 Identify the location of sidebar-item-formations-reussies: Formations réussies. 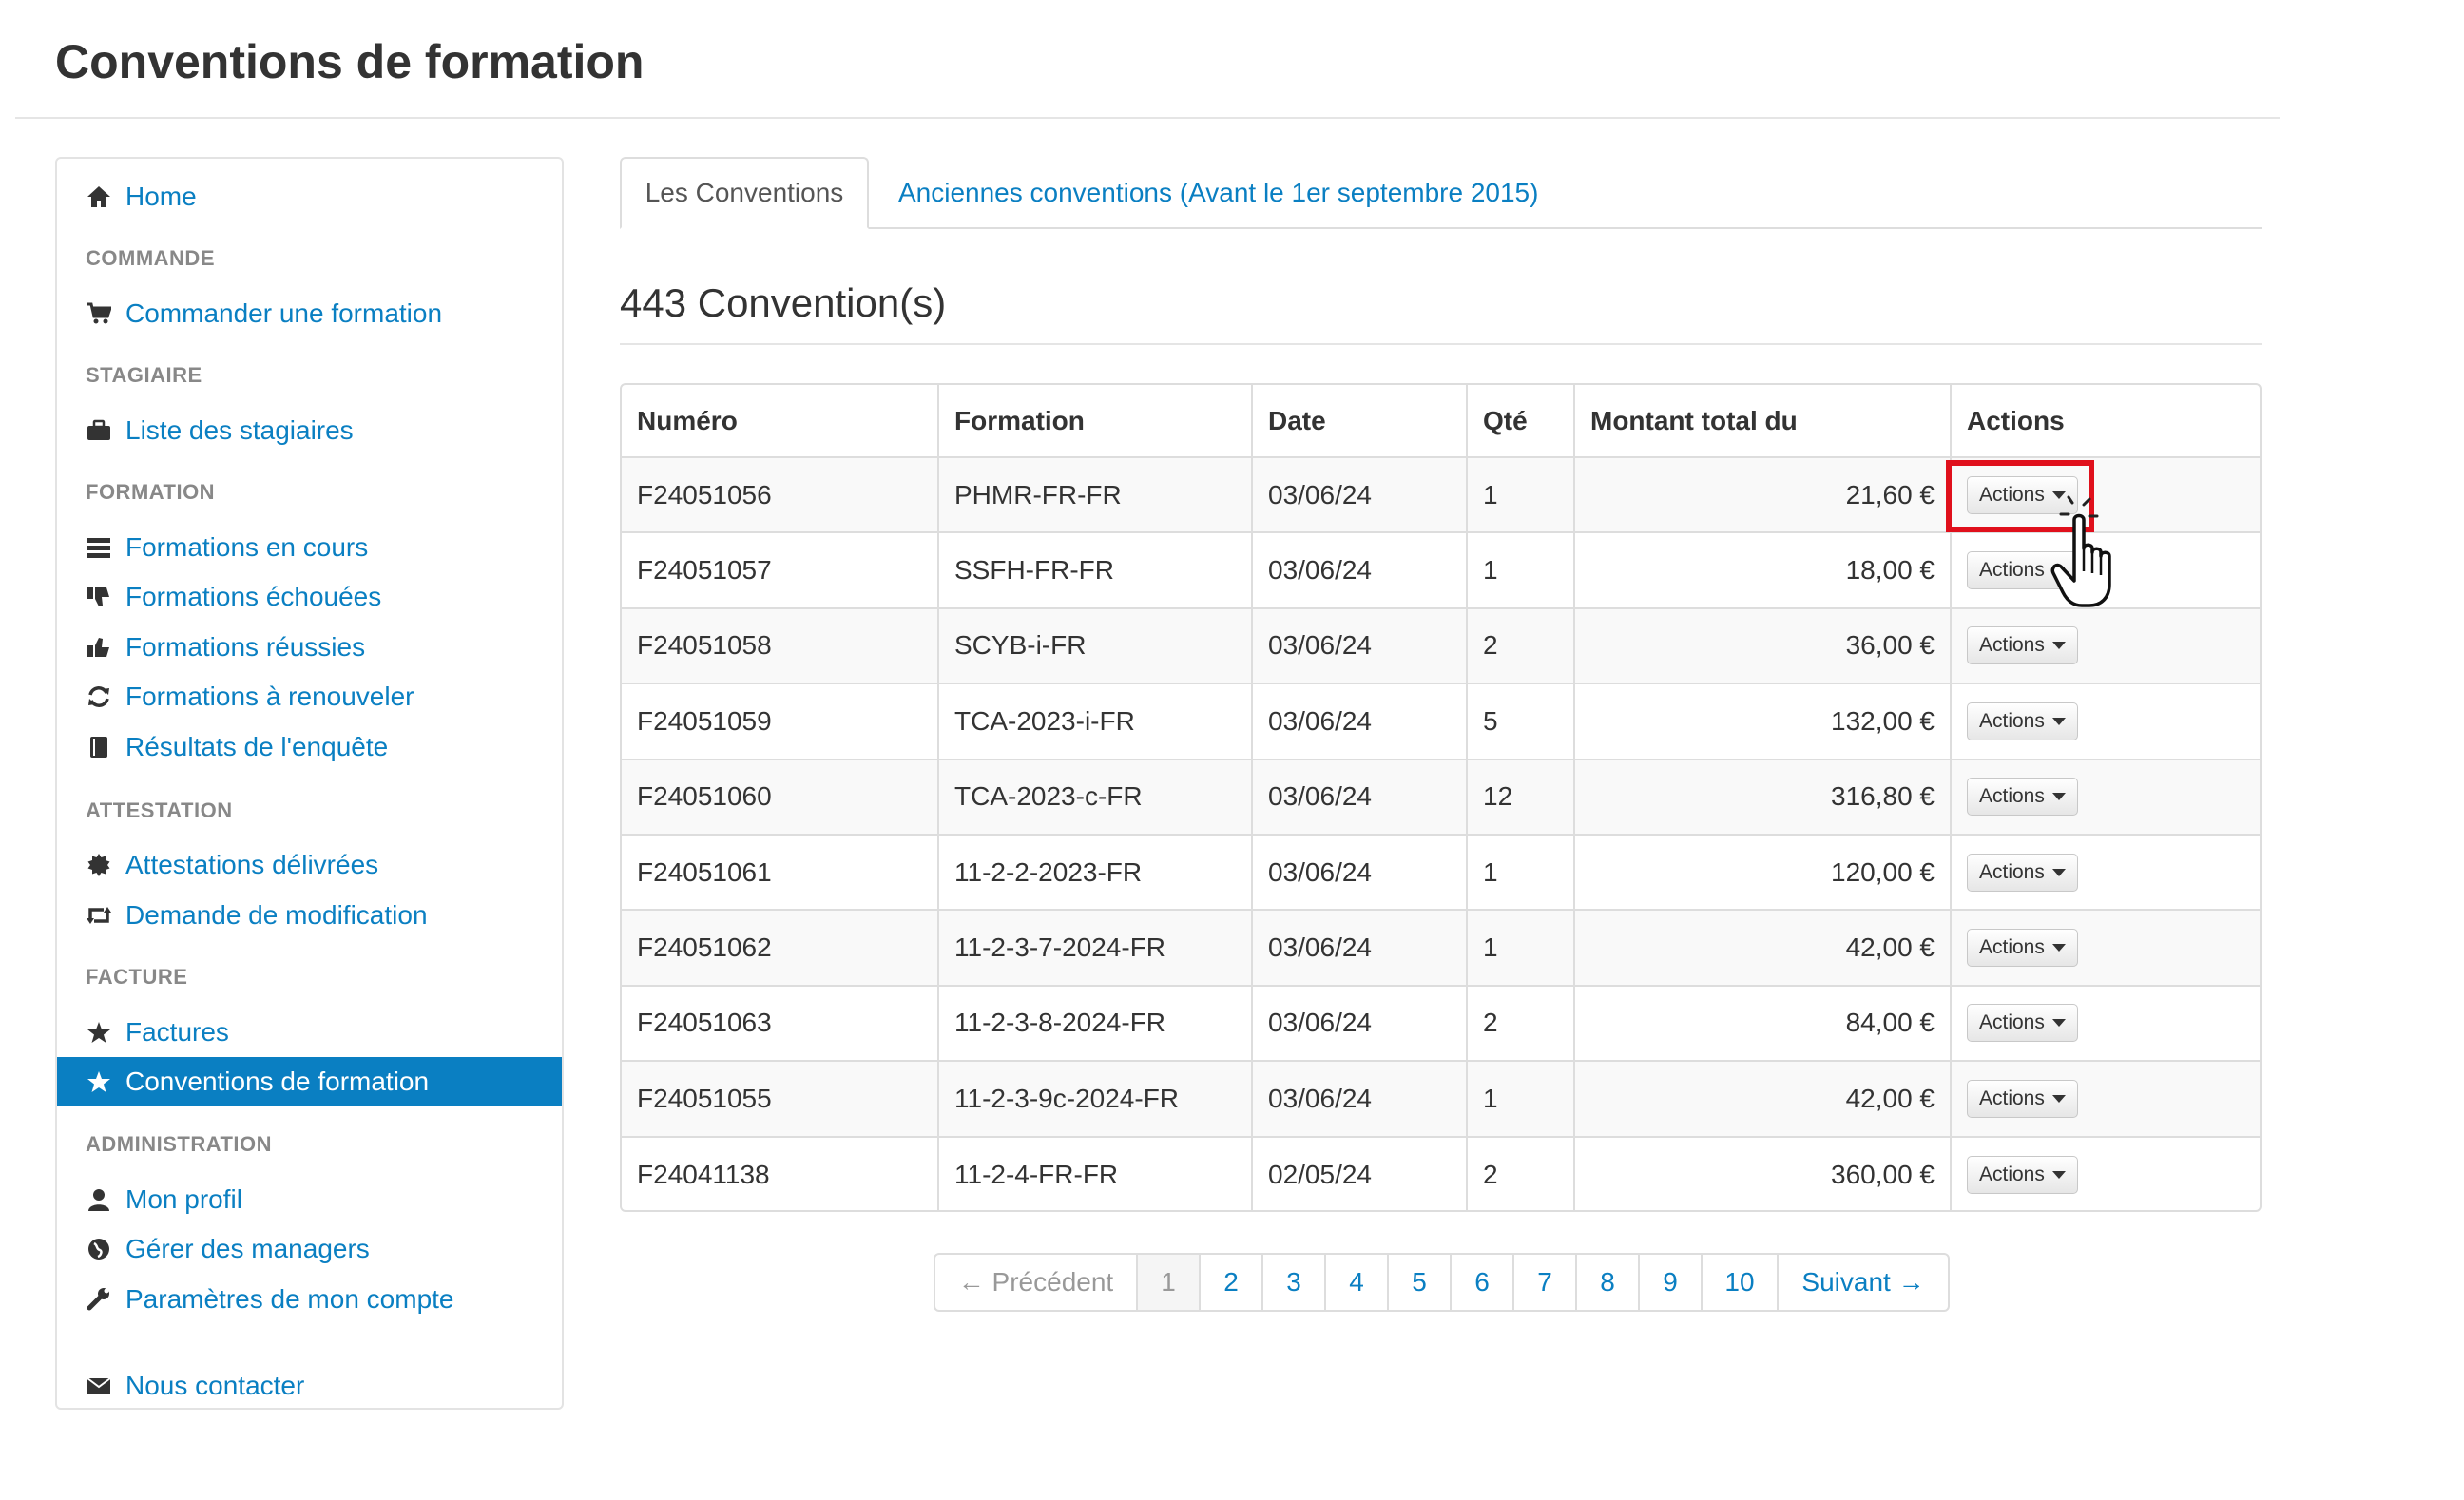
(309, 648).